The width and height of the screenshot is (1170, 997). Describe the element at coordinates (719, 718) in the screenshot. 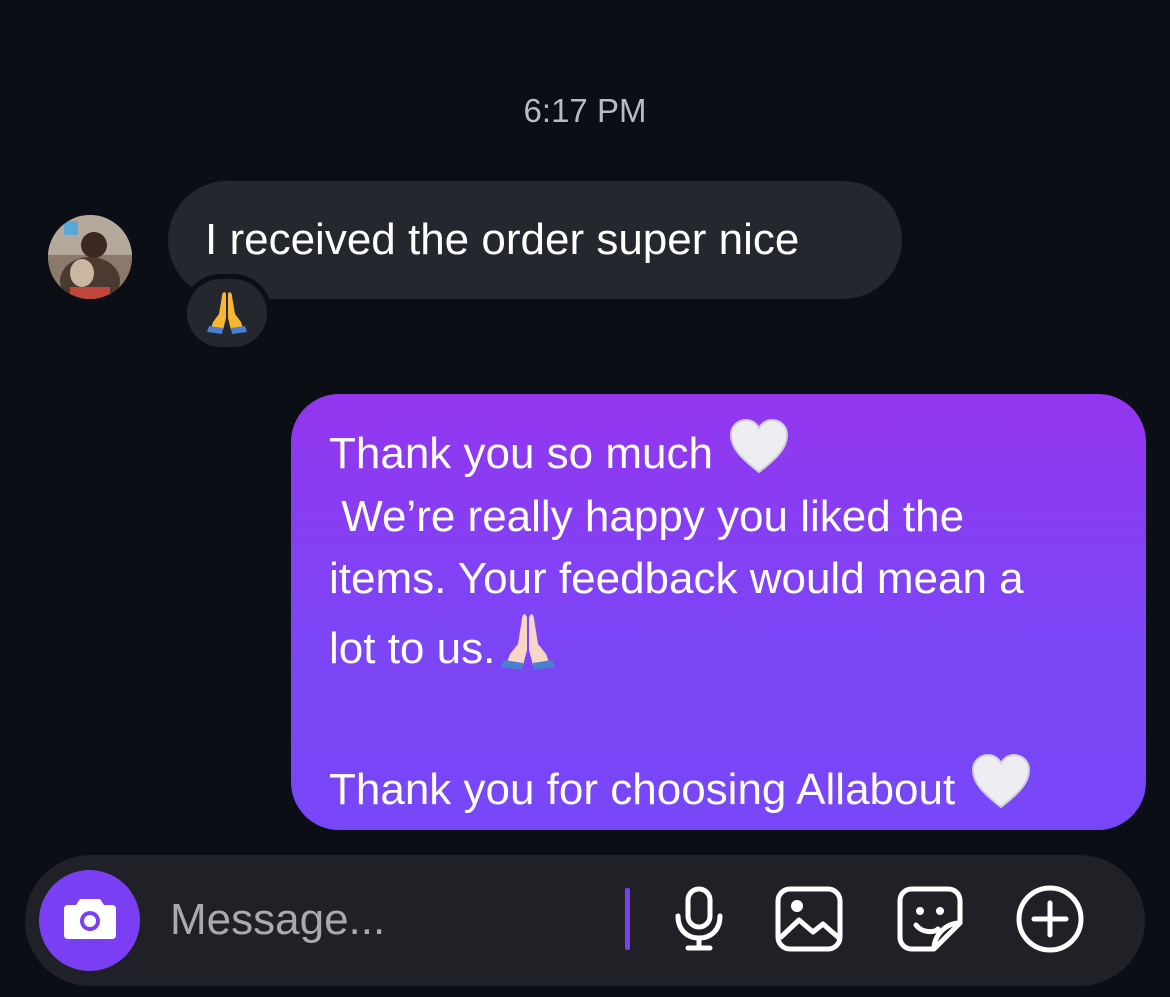

I see `outgoing-blank-line` at that location.